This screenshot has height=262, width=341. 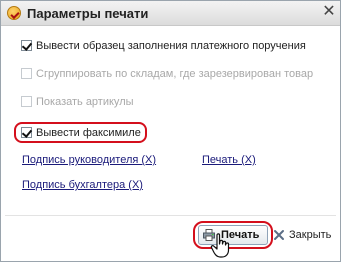 I want to click on checkbox-group-by-warehouse, so click(x=26, y=73).